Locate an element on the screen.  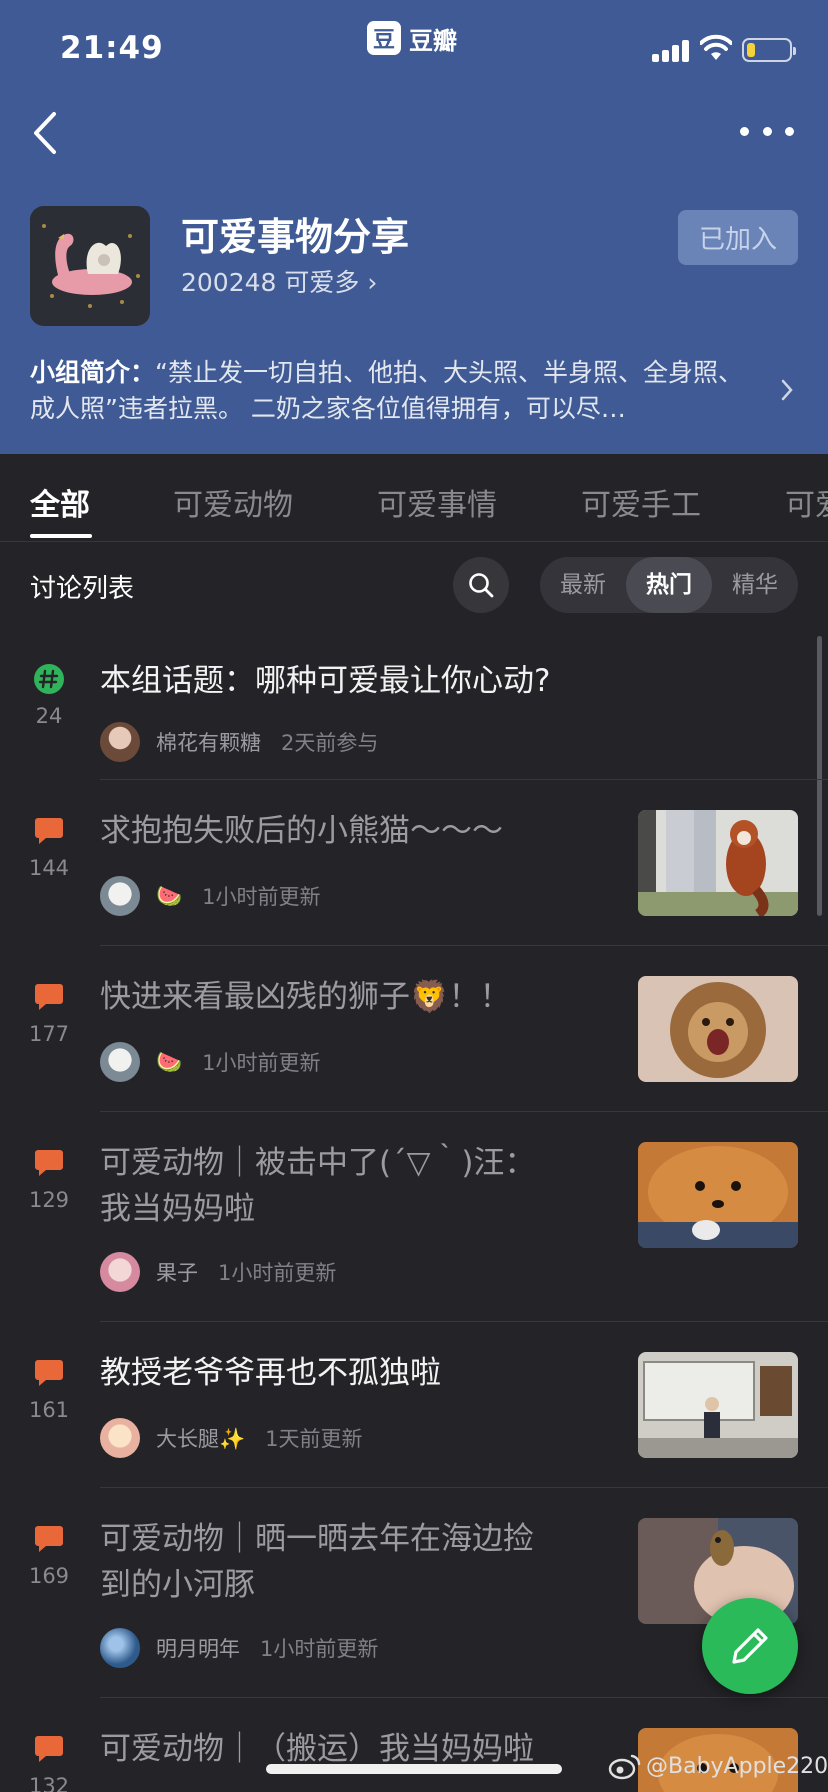
post-title: 可爱动物｜被击中了(´▽｀)汪： is located at coordinates (318, 1163).